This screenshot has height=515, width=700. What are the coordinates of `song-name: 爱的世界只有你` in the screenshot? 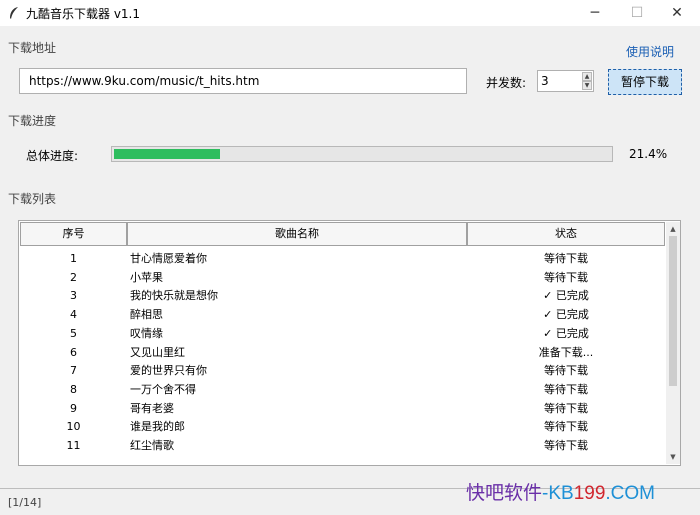 It's located at (168, 371).